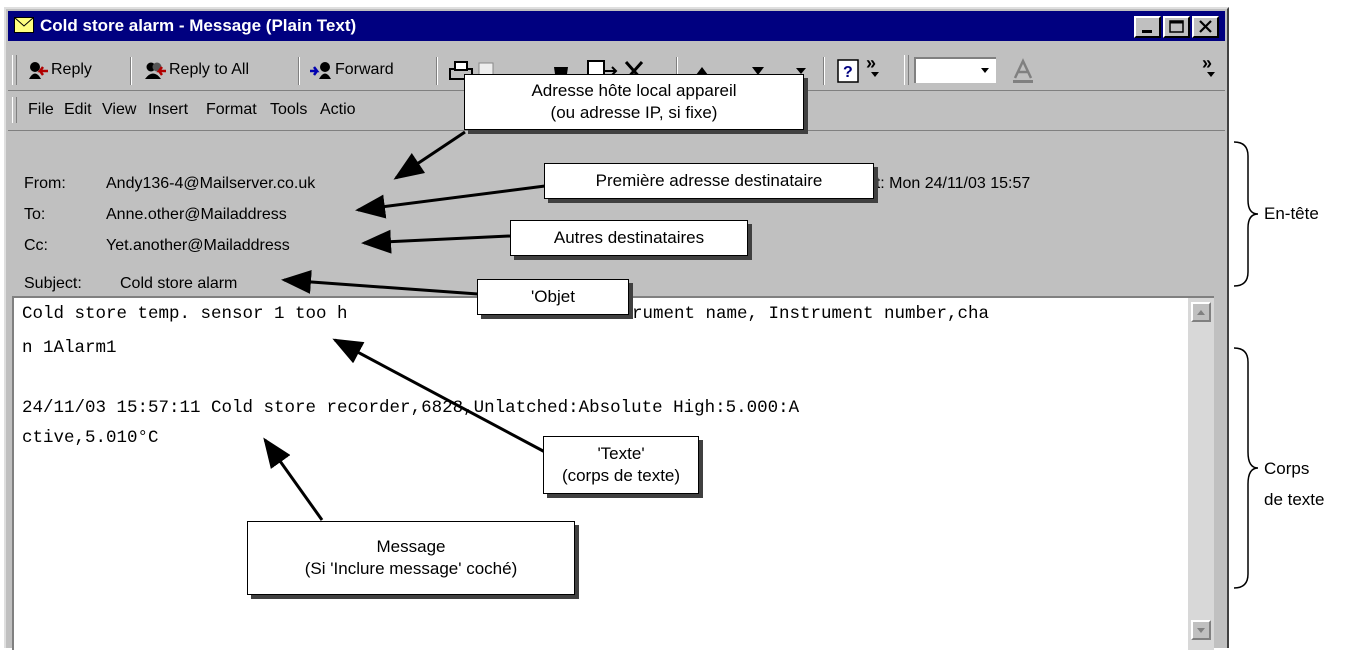  I want to click on callout-host-line1: Adresse hôte local appareil, so click(634, 90).